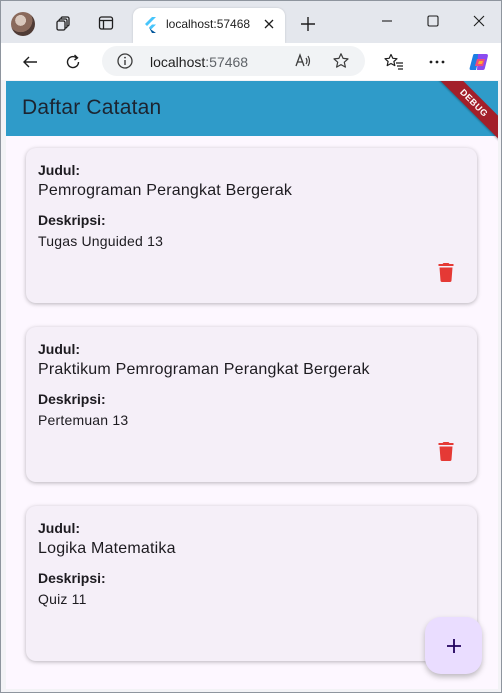 This screenshot has width=502, height=693. Describe the element at coordinates (341, 61) in the screenshot. I see `favorite-star-icon` at that location.